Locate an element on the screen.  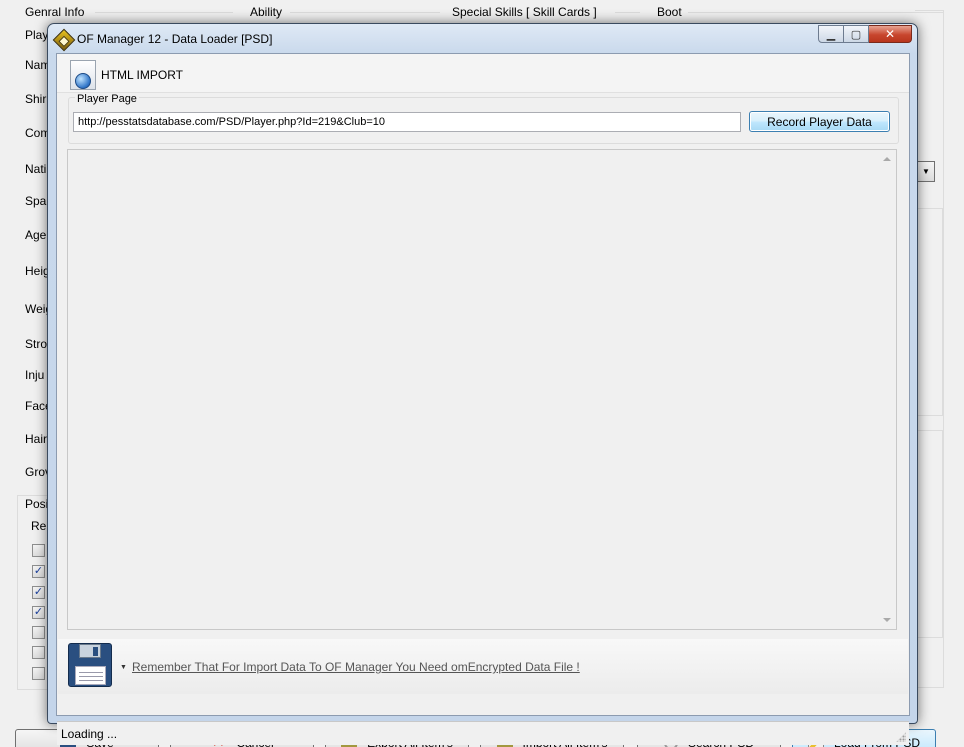
scroll-up-arrow-icon is located at coordinates (887, 159).